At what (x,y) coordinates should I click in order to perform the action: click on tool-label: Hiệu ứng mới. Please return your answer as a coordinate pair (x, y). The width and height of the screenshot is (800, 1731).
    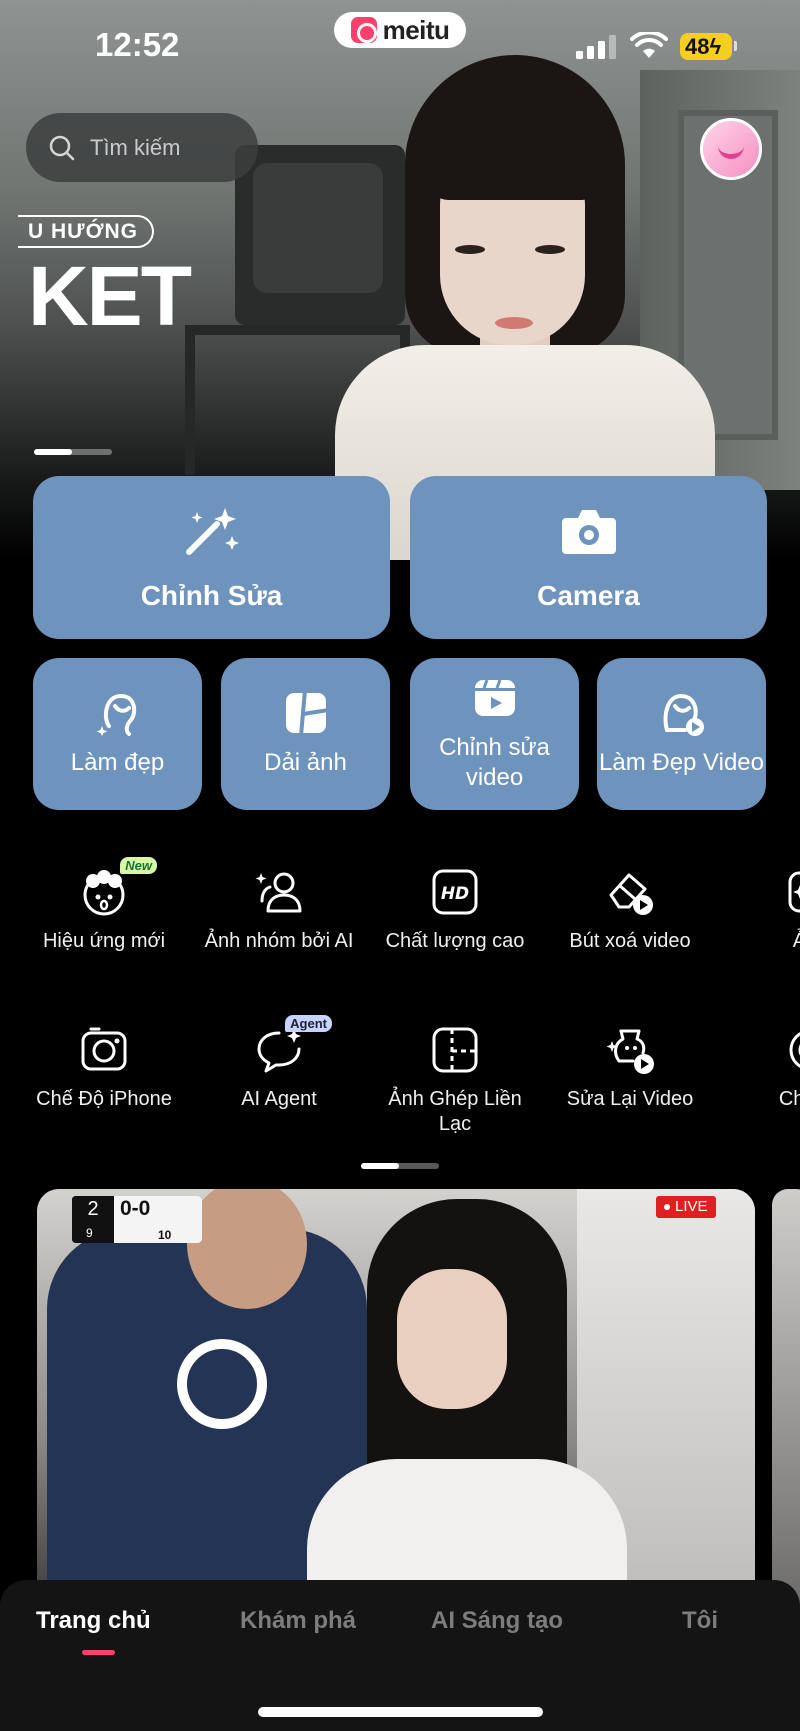
    Looking at the image, I should click on (104, 941).